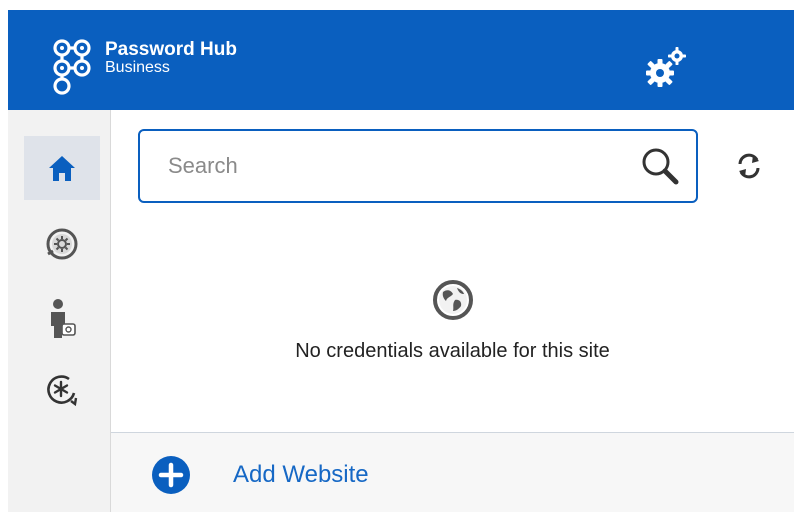 Image resolution: width=794 pixels, height=512 pixels. Describe the element at coordinates (137, 67) in the screenshot. I see `brand-line-2: Business` at that location.